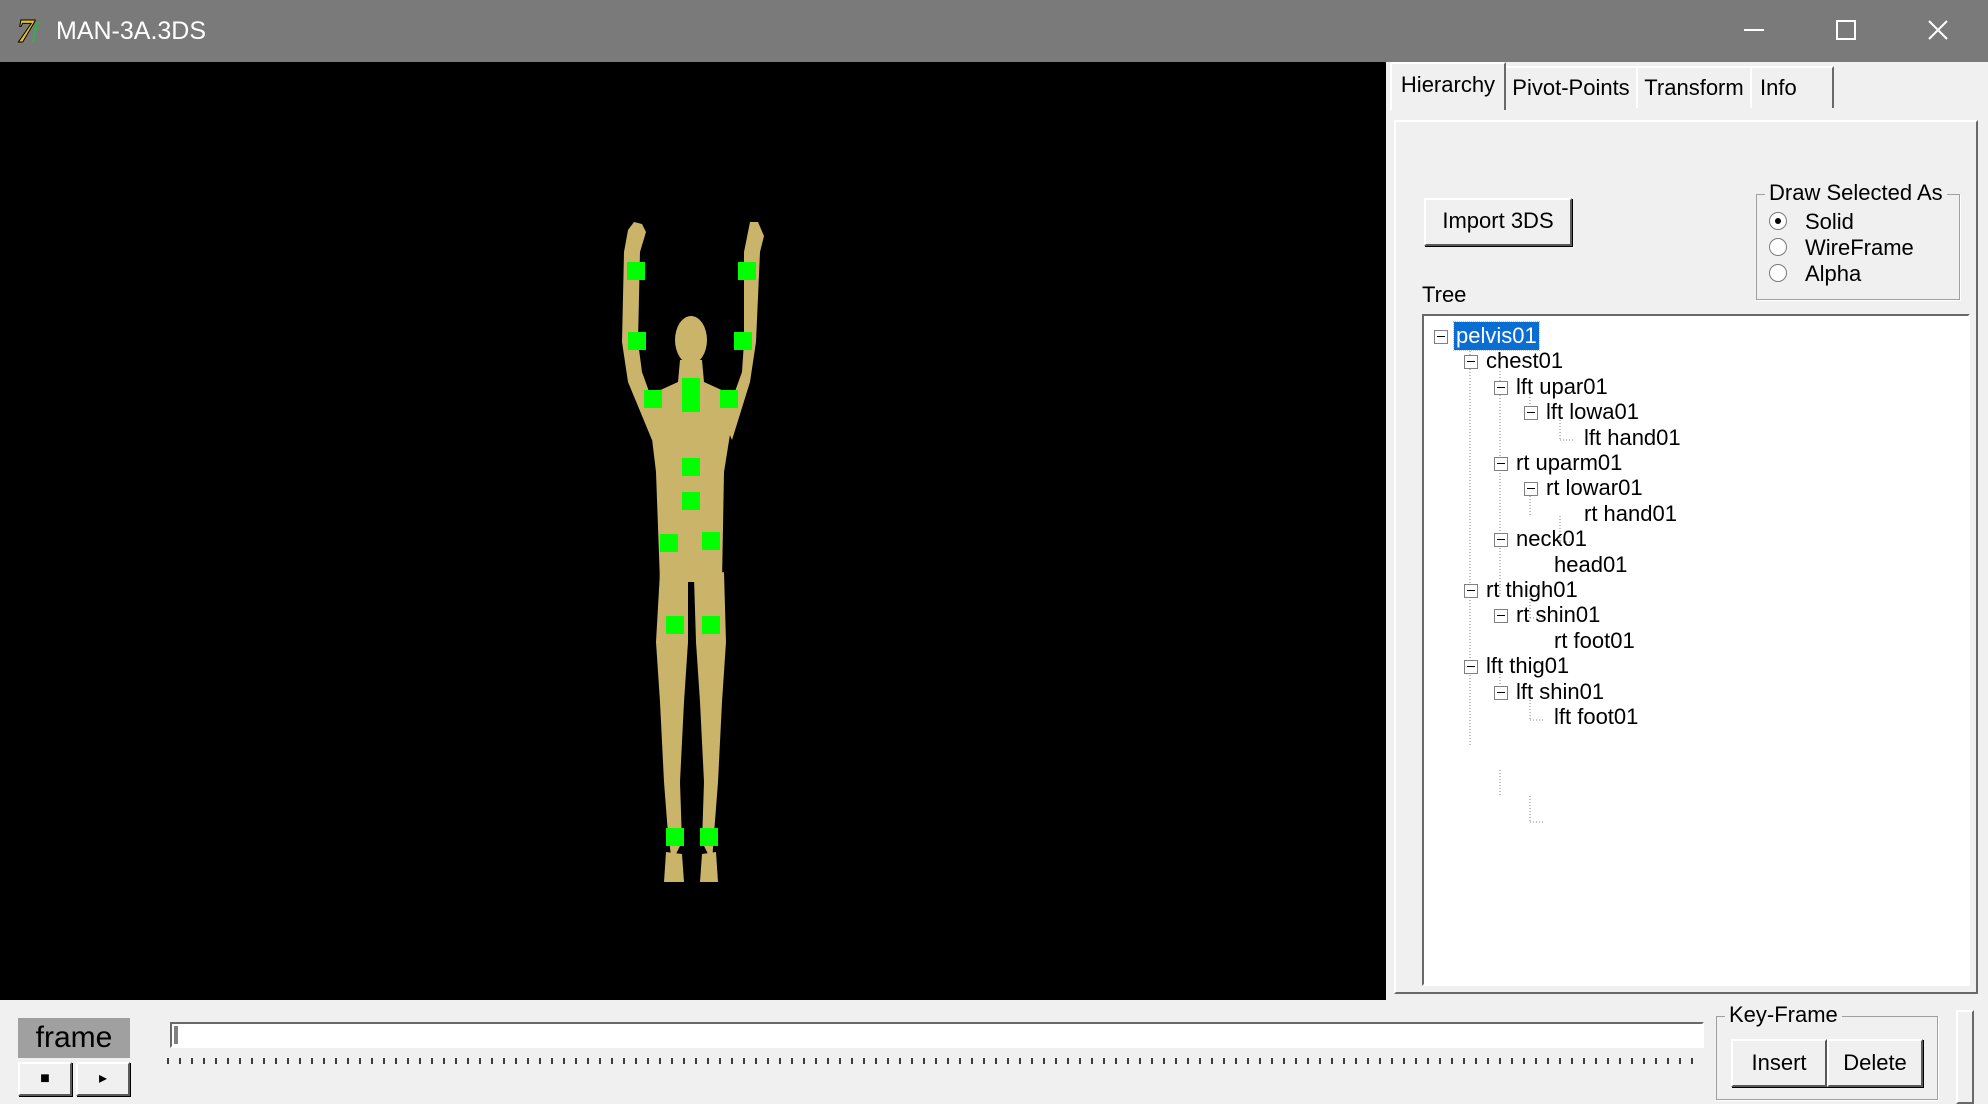  I want to click on keyframe-title: Key-Frame, so click(1783, 1015).